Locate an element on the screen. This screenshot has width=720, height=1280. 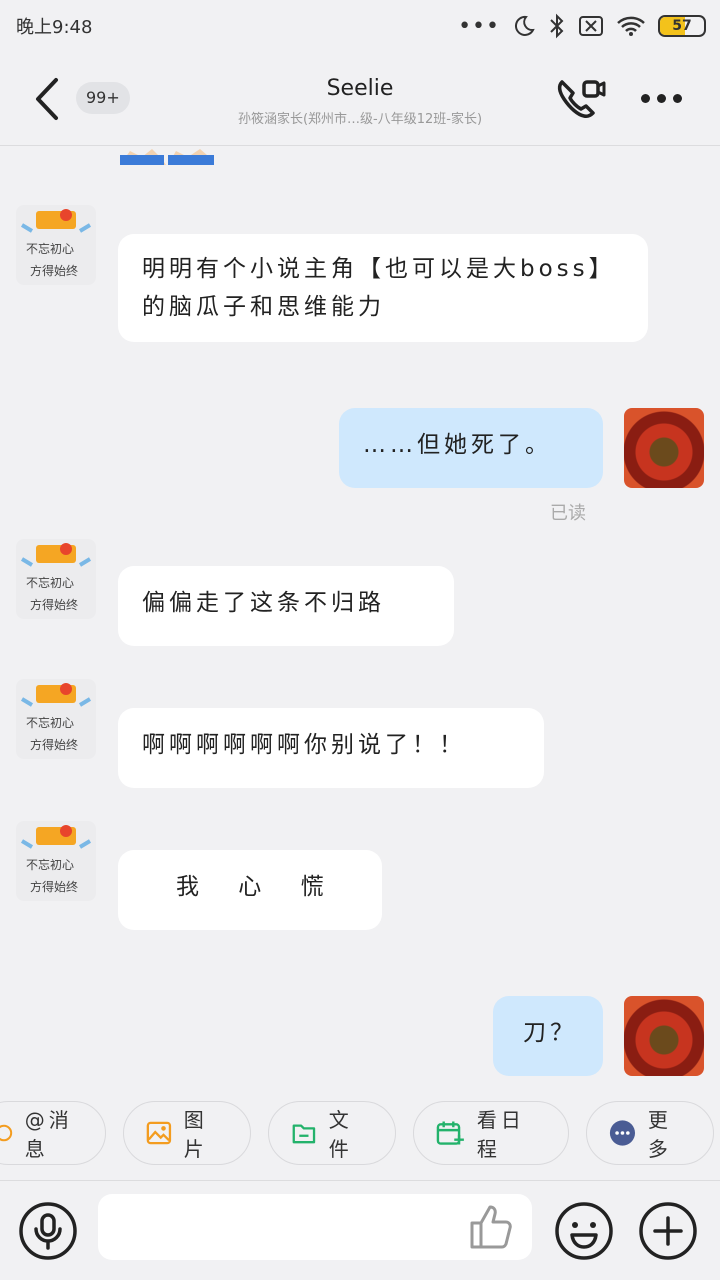
message-bubble: 啊啊啊啊啊啊你别说了！！ is located at coordinates (331, 748).